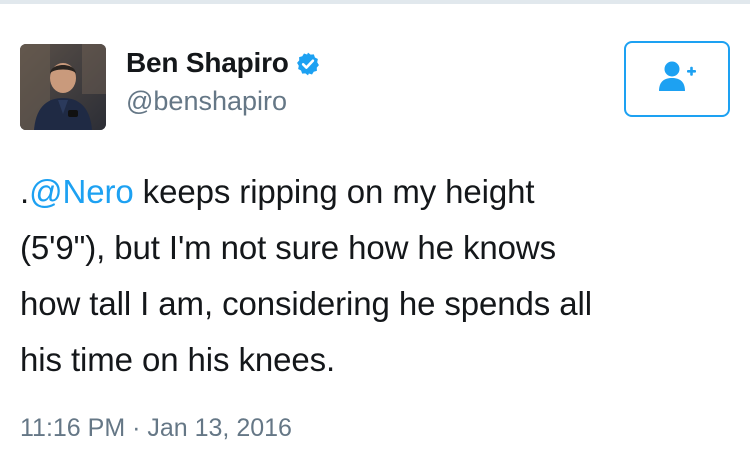  What do you see at coordinates (308, 64) in the screenshot?
I see `verified-badge-icon` at bounding box center [308, 64].